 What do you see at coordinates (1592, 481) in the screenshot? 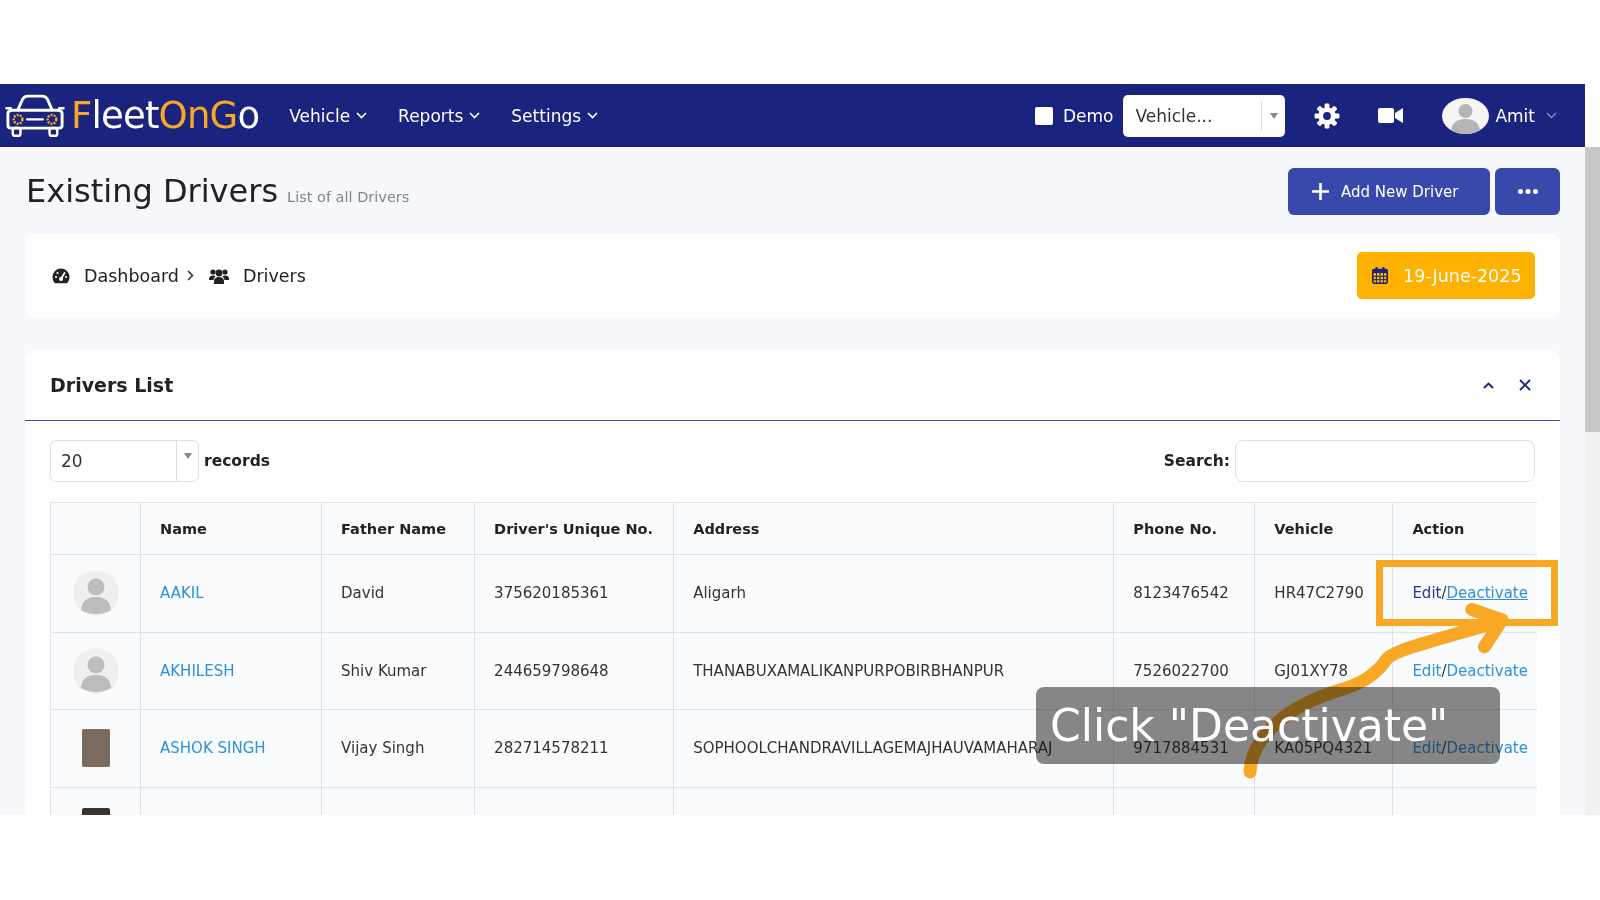
I see `scrollbar-track` at bounding box center [1592, 481].